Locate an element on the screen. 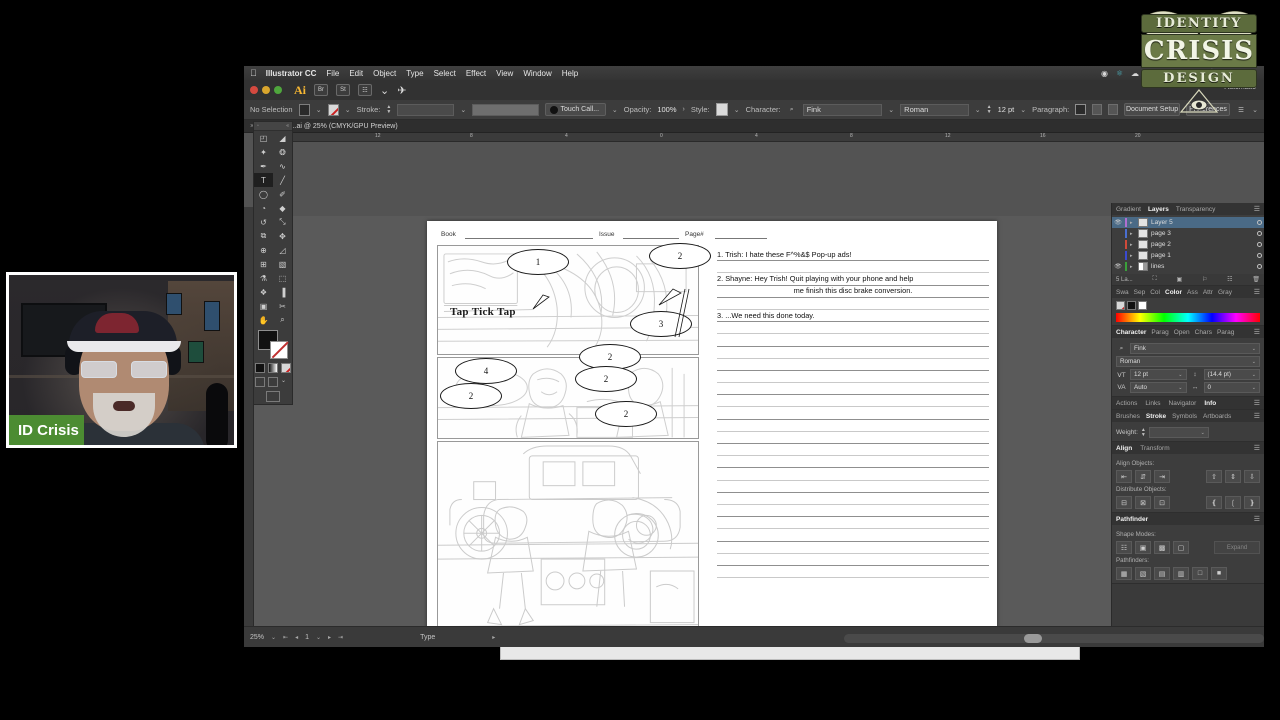  color-button is located at coordinates (260, 368).